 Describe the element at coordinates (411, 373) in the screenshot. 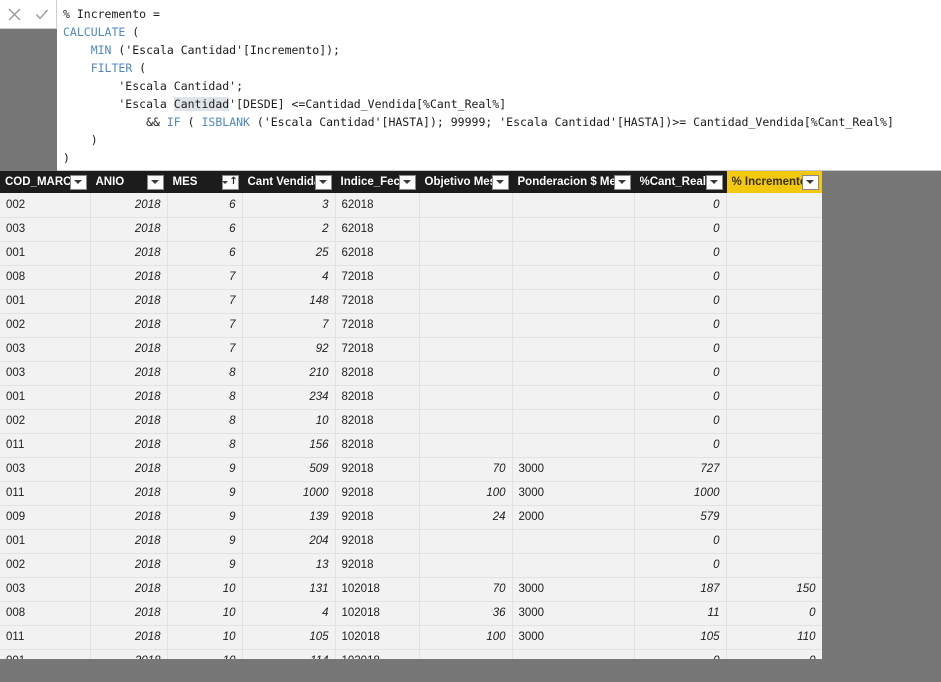

I see `table-row: 003 2018 8 210 82018 0` at that location.